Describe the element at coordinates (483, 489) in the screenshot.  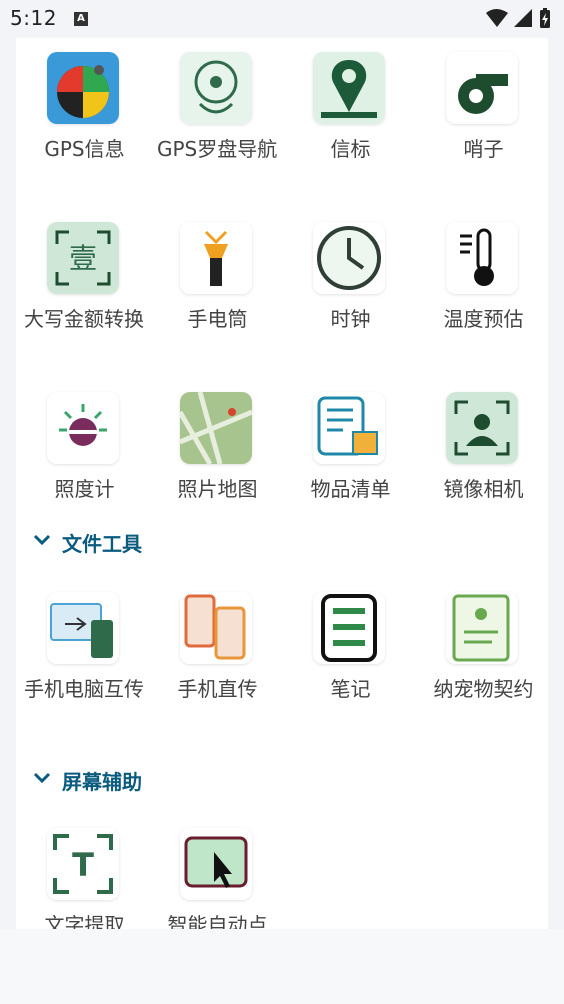
I see `tool-label: 镜像相机` at that location.